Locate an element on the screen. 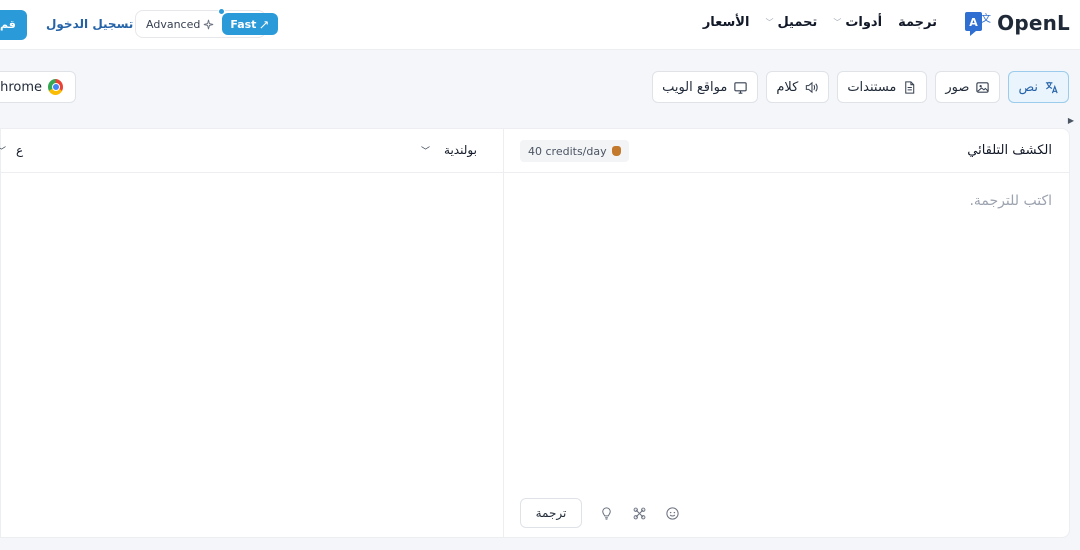  nav-label: الأسعار is located at coordinates (726, 22).